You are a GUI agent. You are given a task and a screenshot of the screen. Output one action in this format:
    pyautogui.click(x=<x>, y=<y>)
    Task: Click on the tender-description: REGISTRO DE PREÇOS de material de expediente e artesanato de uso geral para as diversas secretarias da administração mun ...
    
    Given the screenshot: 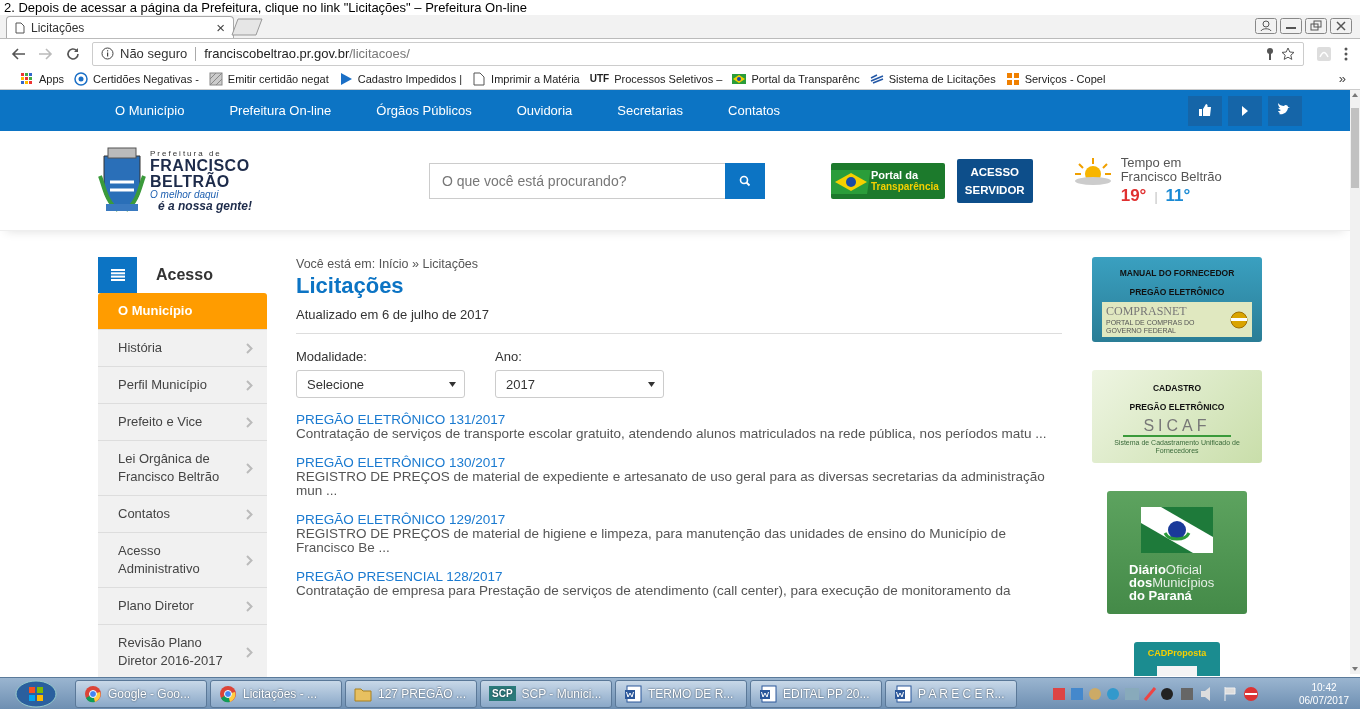 What is the action you would take?
    pyautogui.click(x=671, y=484)
    